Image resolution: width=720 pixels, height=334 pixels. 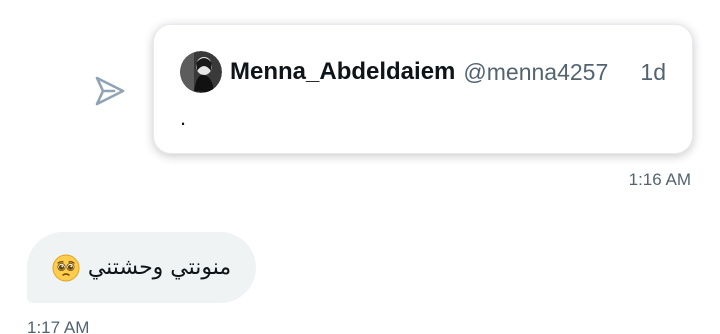 What do you see at coordinates (109, 91) in the screenshot?
I see `send-arrow-icon` at bounding box center [109, 91].